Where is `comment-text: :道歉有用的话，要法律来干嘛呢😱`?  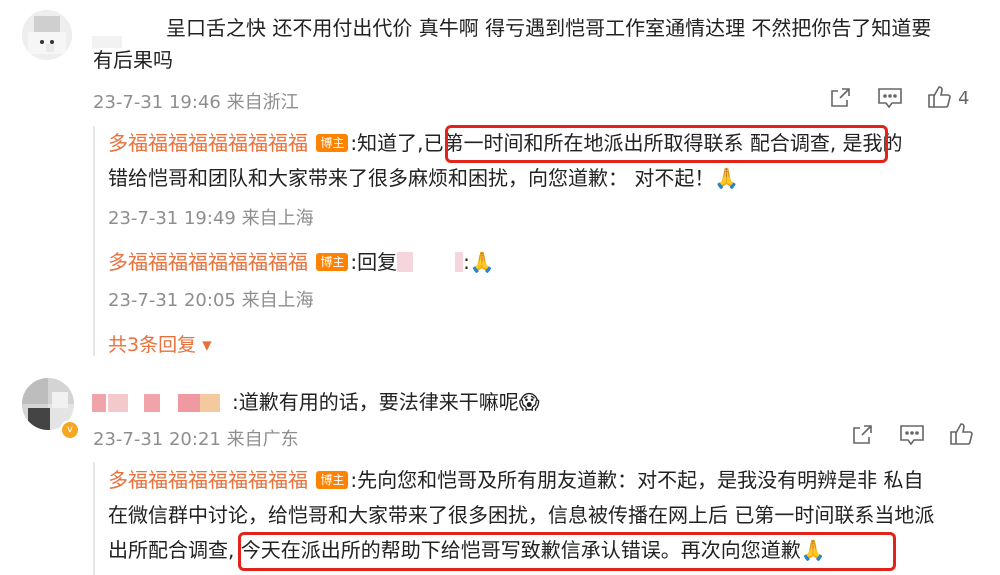
comment-text: :道歉有用的话，要法律来干嘛呢😱 is located at coordinates (386, 402).